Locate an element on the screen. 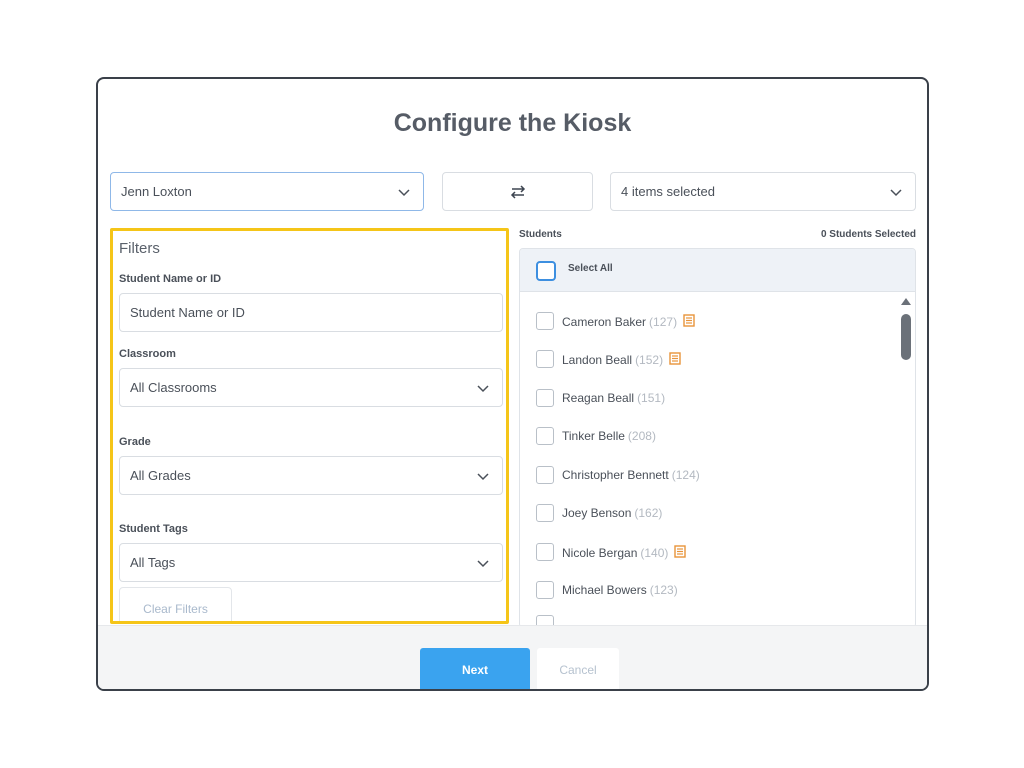  students-header: Students 0 Students Selected is located at coordinates (717, 234).